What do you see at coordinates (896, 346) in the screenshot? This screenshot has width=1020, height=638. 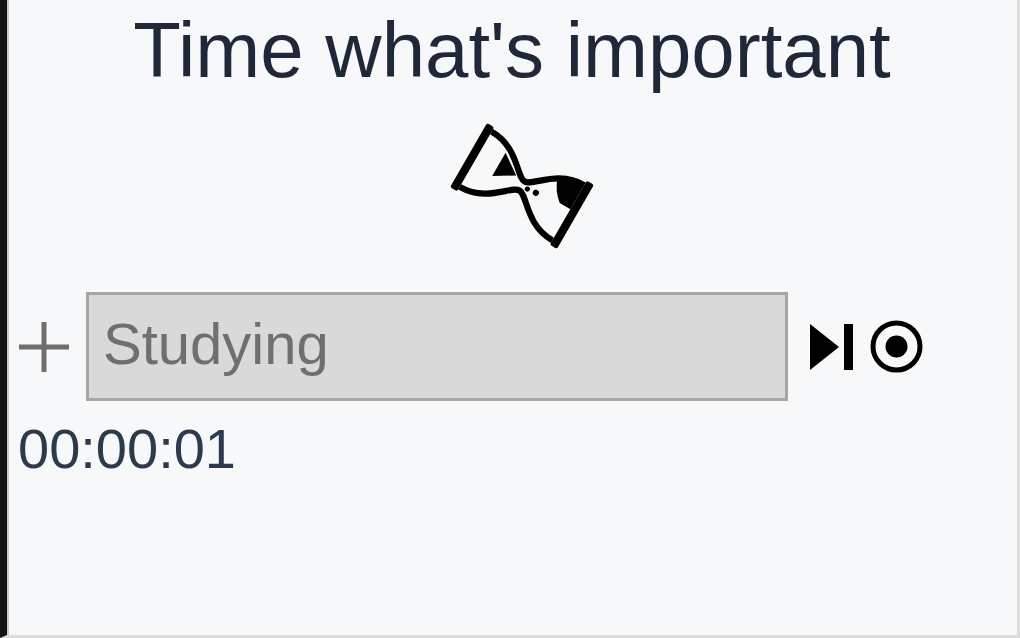 I see `record-icon` at bounding box center [896, 346].